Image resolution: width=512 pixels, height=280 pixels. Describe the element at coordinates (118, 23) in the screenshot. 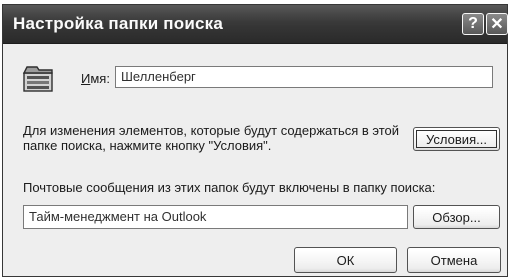

I see `dialog-title: Настройка папки поиска` at that location.